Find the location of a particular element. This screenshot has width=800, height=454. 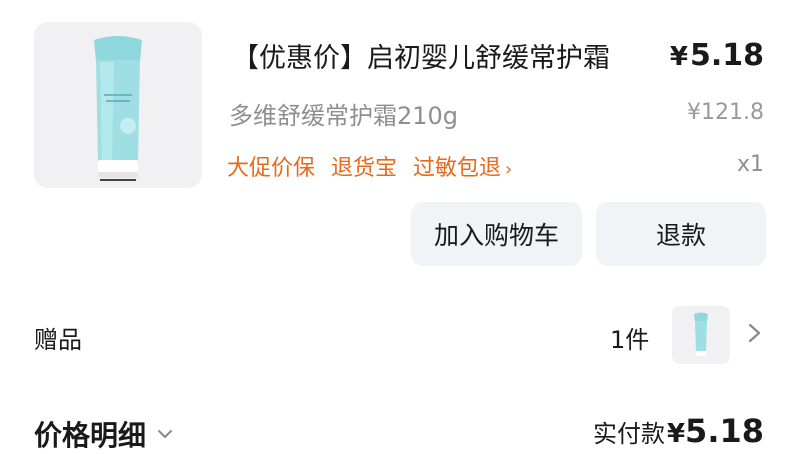

price-currency: ¥ is located at coordinates (678, 57).